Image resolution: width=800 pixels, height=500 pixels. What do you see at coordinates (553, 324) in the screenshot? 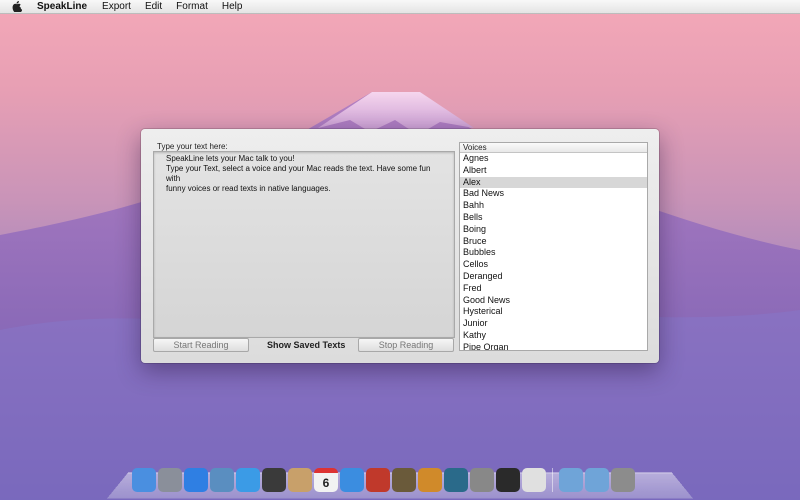
I see `voice-item: Junior` at bounding box center [553, 324].